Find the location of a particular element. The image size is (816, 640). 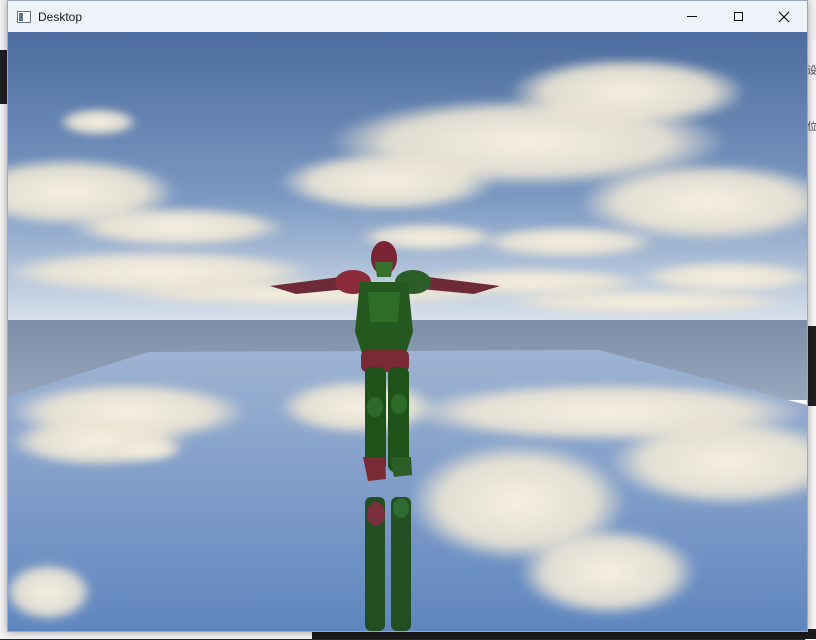

maximize-button is located at coordinates (738, 16).